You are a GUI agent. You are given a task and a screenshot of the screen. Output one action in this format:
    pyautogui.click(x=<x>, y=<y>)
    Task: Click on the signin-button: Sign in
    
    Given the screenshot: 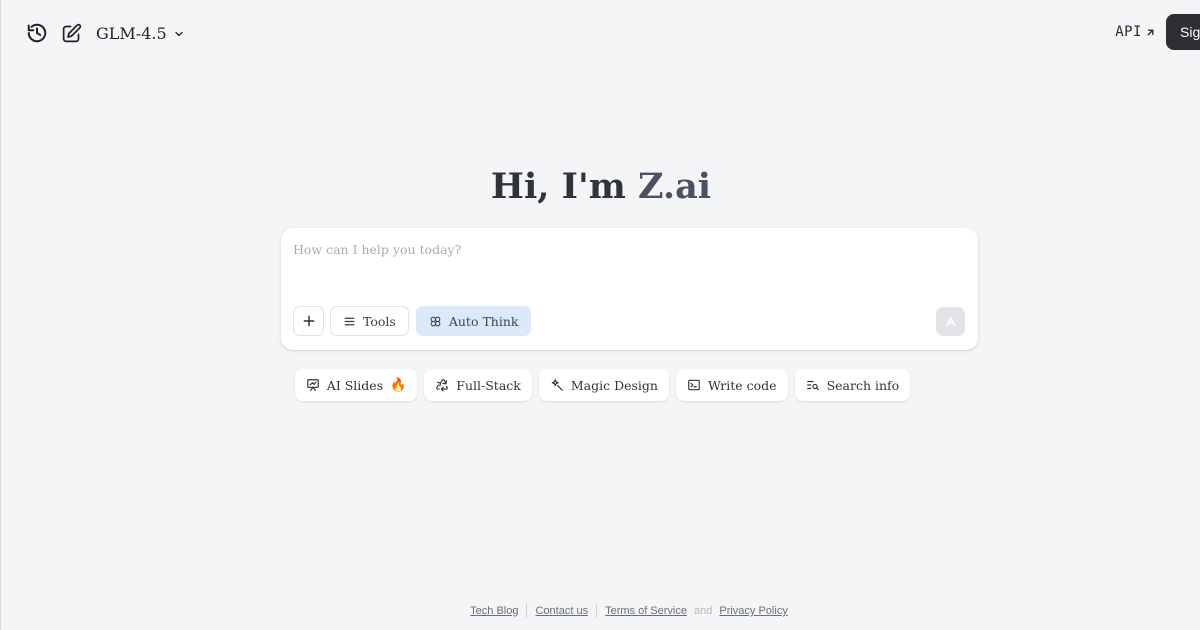 What is the action you would take?
    pyautogui.click(x=1183, y=32)
    